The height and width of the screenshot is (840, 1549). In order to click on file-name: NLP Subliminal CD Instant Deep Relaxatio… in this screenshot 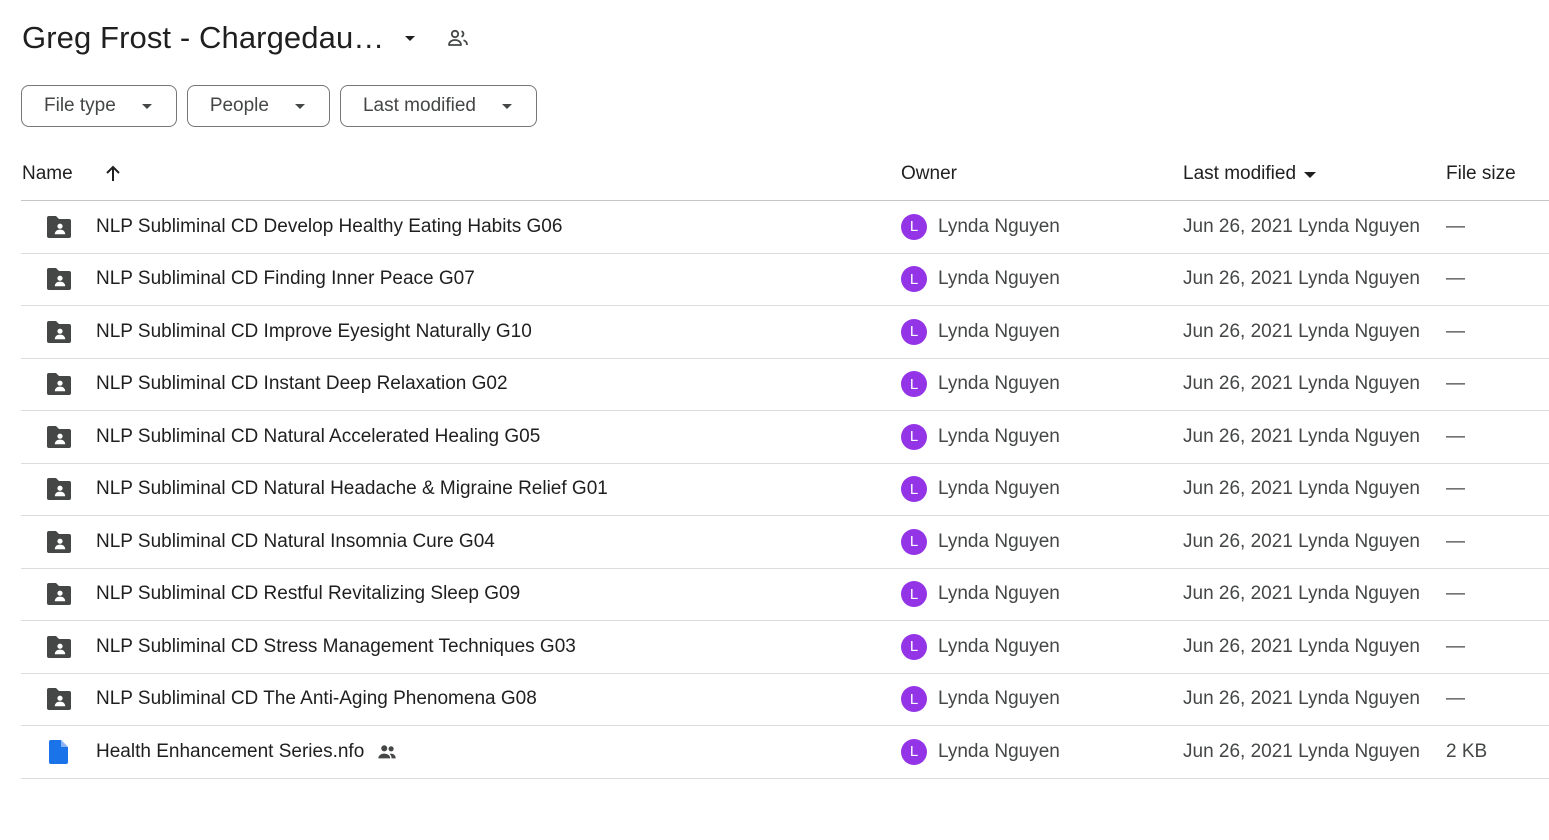, I will do `click(302, 385)`.